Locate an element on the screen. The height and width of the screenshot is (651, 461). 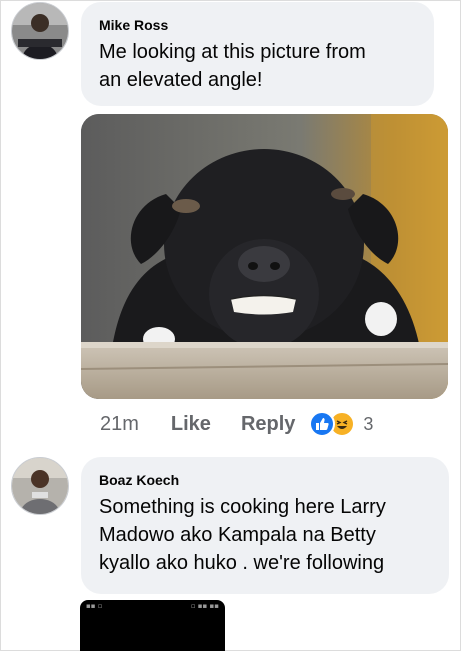
like-icon is located at coordinates (322, 424).